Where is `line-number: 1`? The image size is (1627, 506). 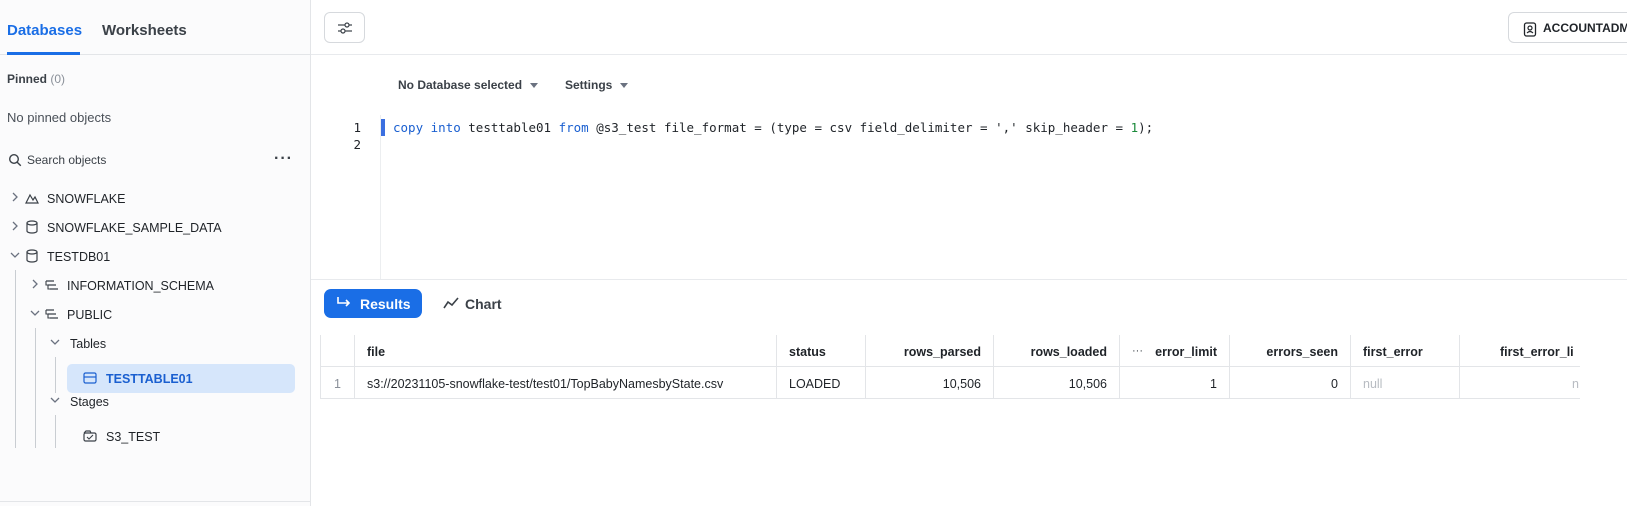
line-number: 1 is located at coordinates (357, 127).